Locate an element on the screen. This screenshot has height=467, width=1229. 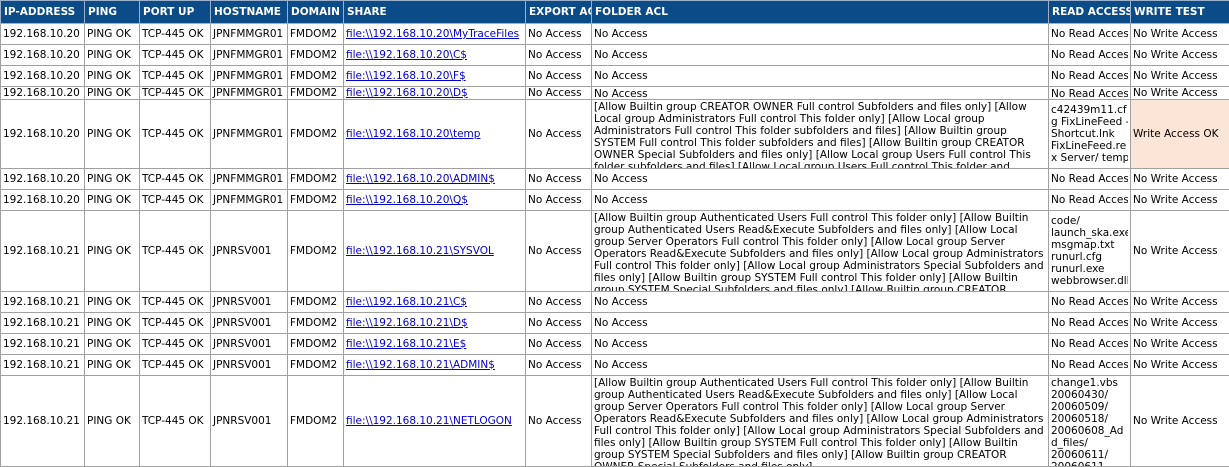
col-header-domain: DOMAIN is located at coordinates (316, 12).